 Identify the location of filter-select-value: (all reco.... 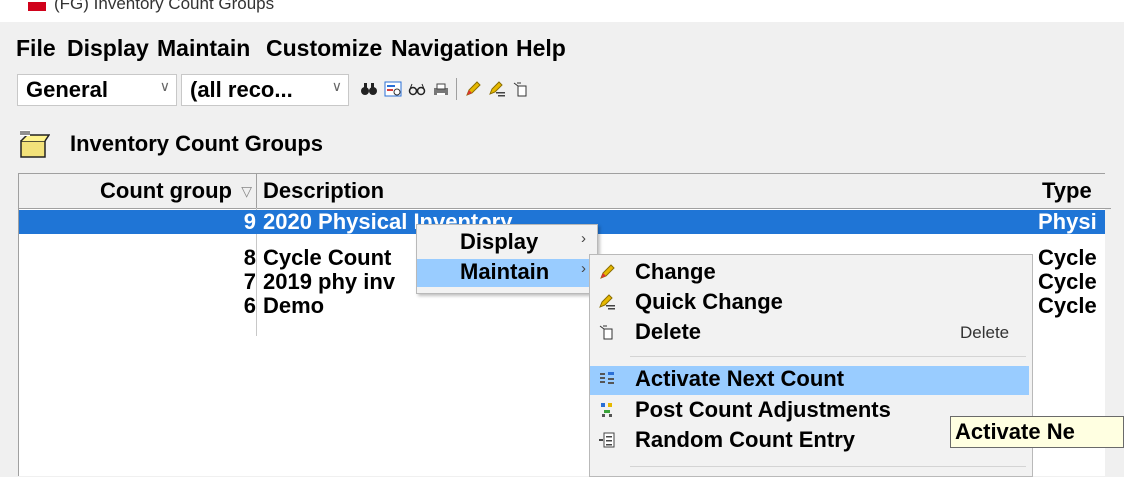
(241, 89).